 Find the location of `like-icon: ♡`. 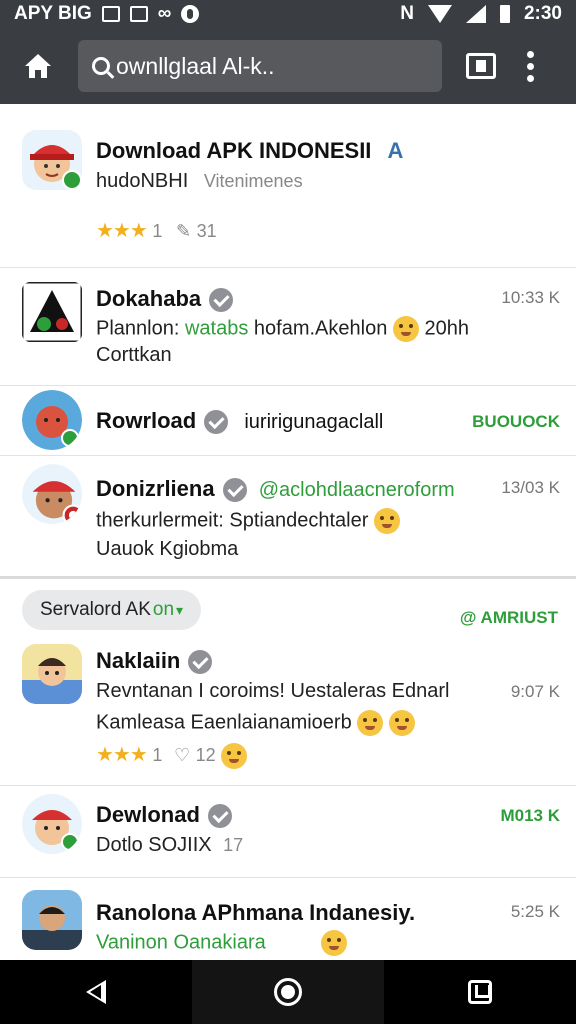

like-icon: ♡ is located at coordinates (182, 755).